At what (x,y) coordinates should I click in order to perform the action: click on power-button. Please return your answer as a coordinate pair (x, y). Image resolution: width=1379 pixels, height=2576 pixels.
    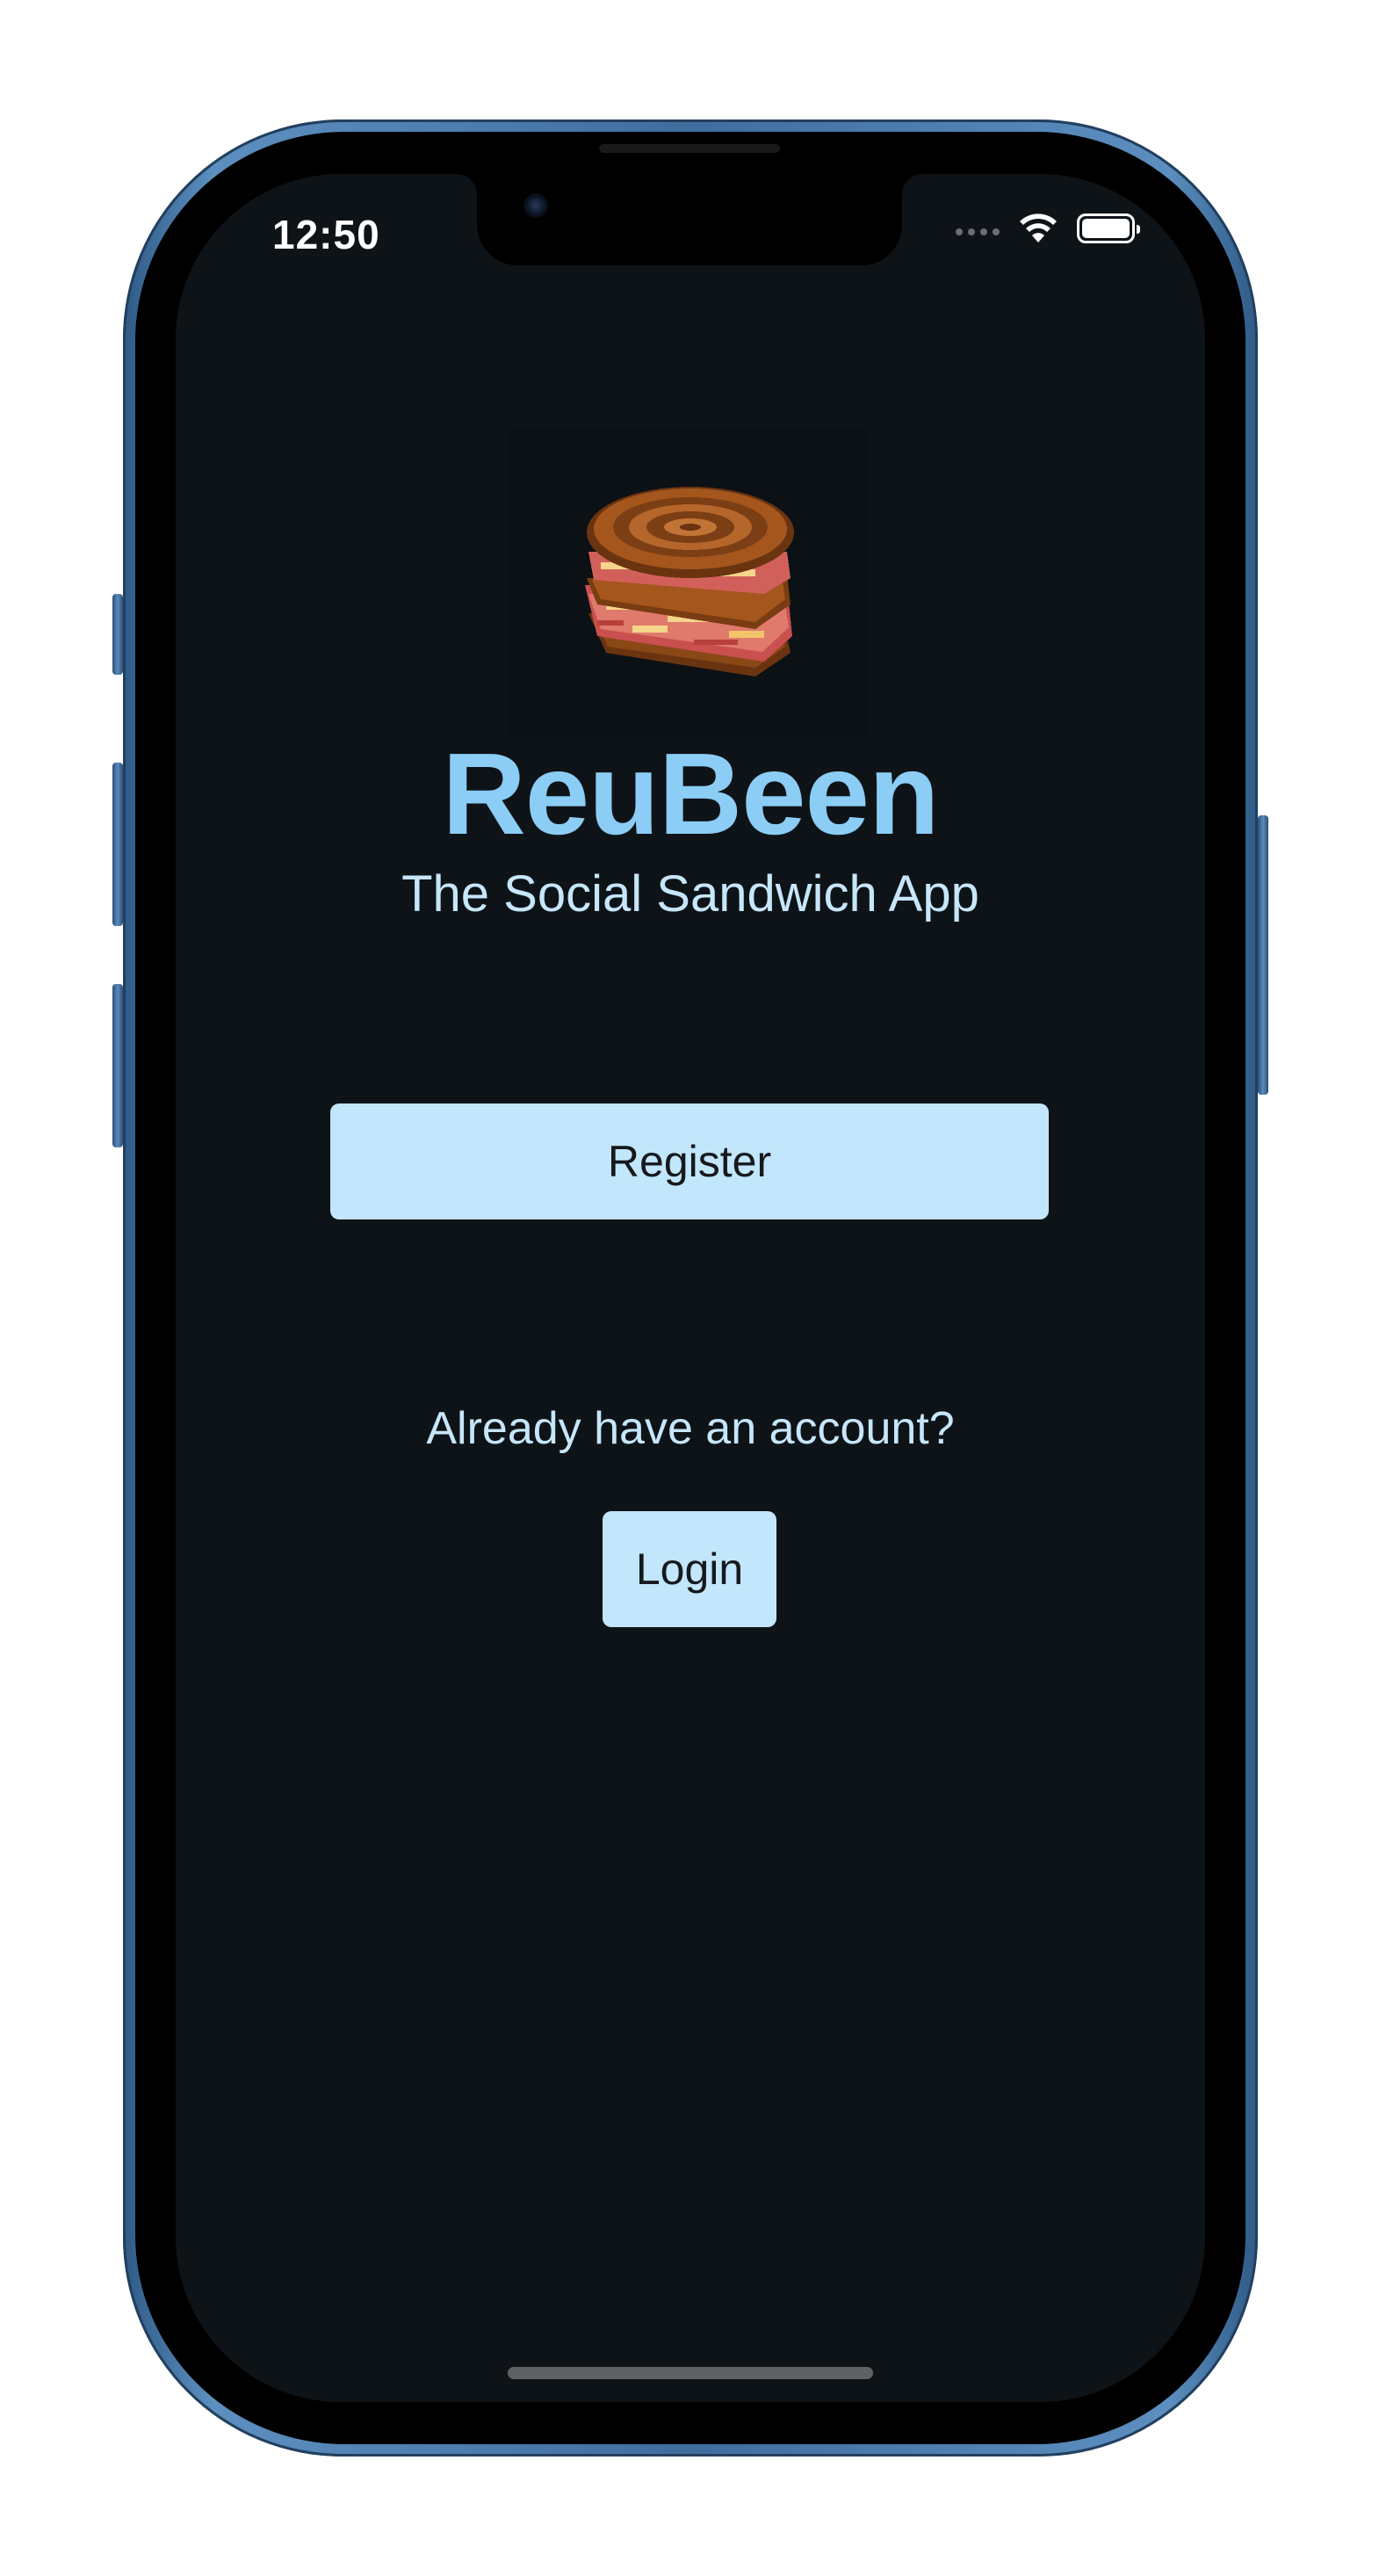
    Looking at the image, I should click on (1263, 955).